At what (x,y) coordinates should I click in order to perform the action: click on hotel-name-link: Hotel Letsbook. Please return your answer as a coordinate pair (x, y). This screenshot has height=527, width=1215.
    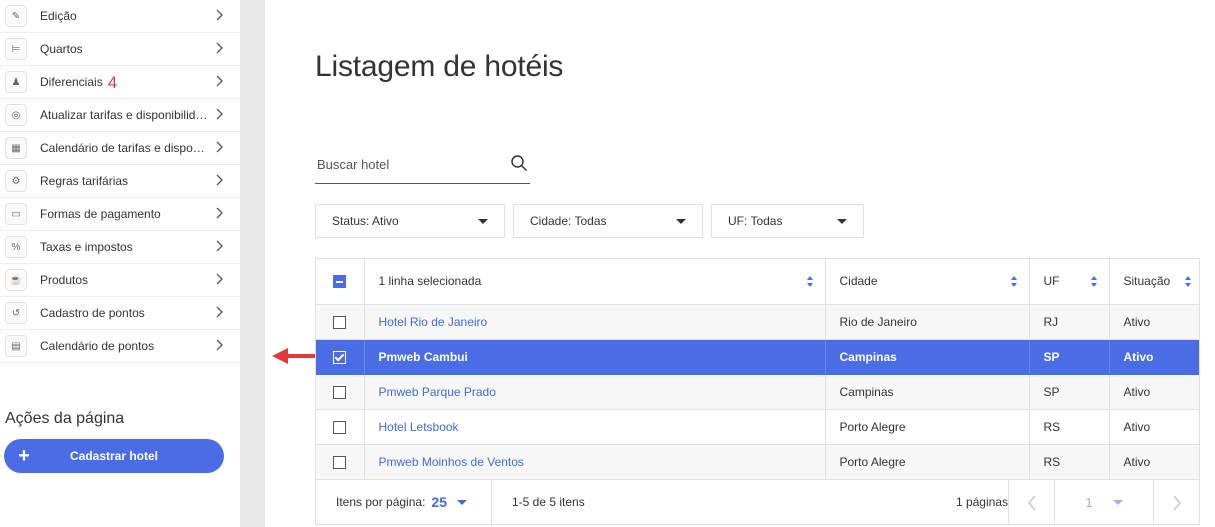
    Looking at the image, I should click on (419, 427).